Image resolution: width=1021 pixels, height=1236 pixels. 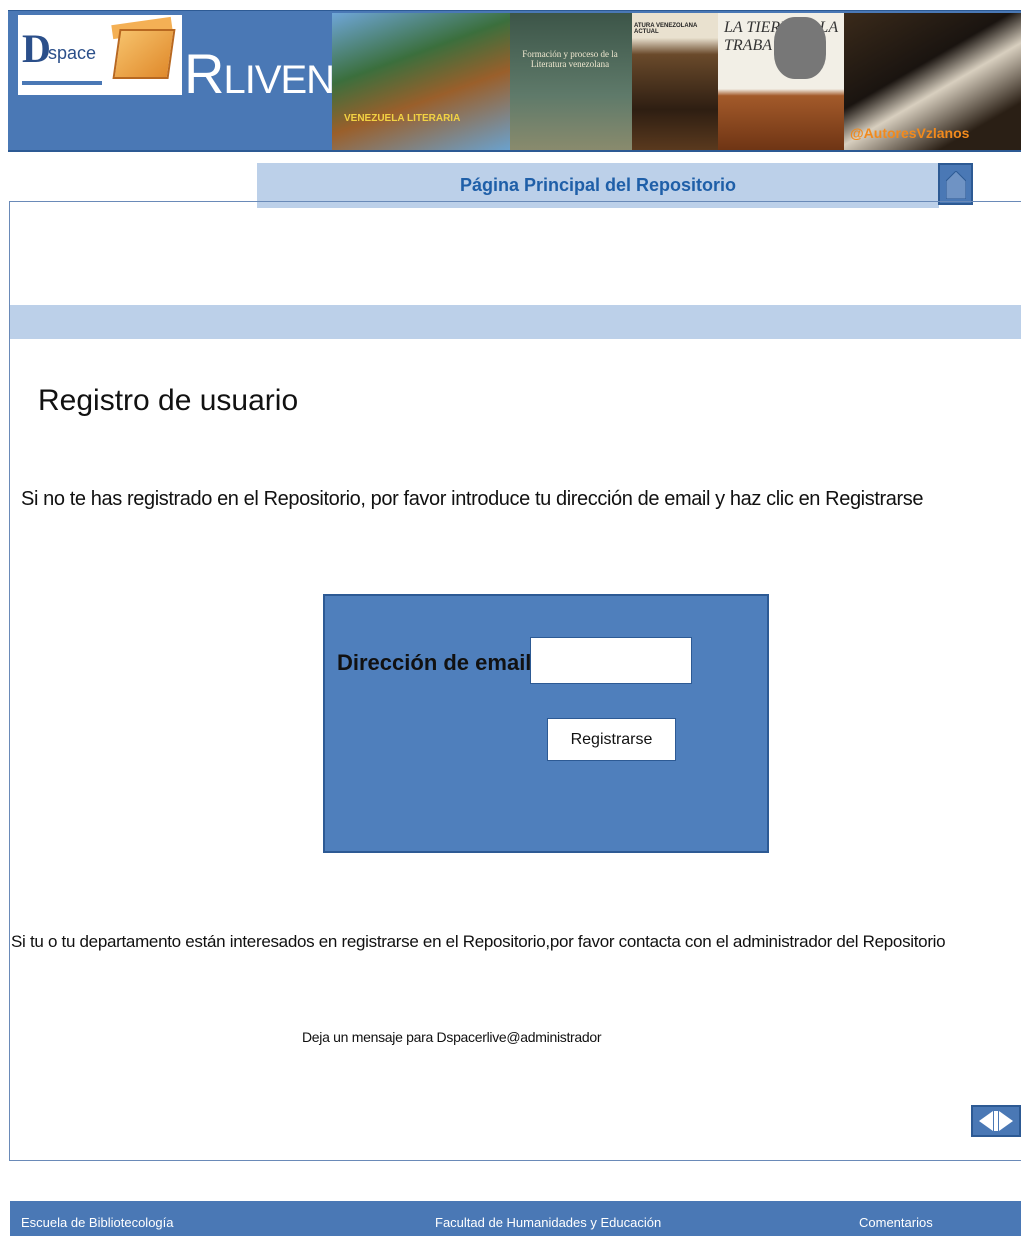 What do you see at coordinates (666, 29) in the screenshot?
I see `banner-photo-caption: ATURA VENEZOLANA ACTUAL` at bounding box center [666, 29].